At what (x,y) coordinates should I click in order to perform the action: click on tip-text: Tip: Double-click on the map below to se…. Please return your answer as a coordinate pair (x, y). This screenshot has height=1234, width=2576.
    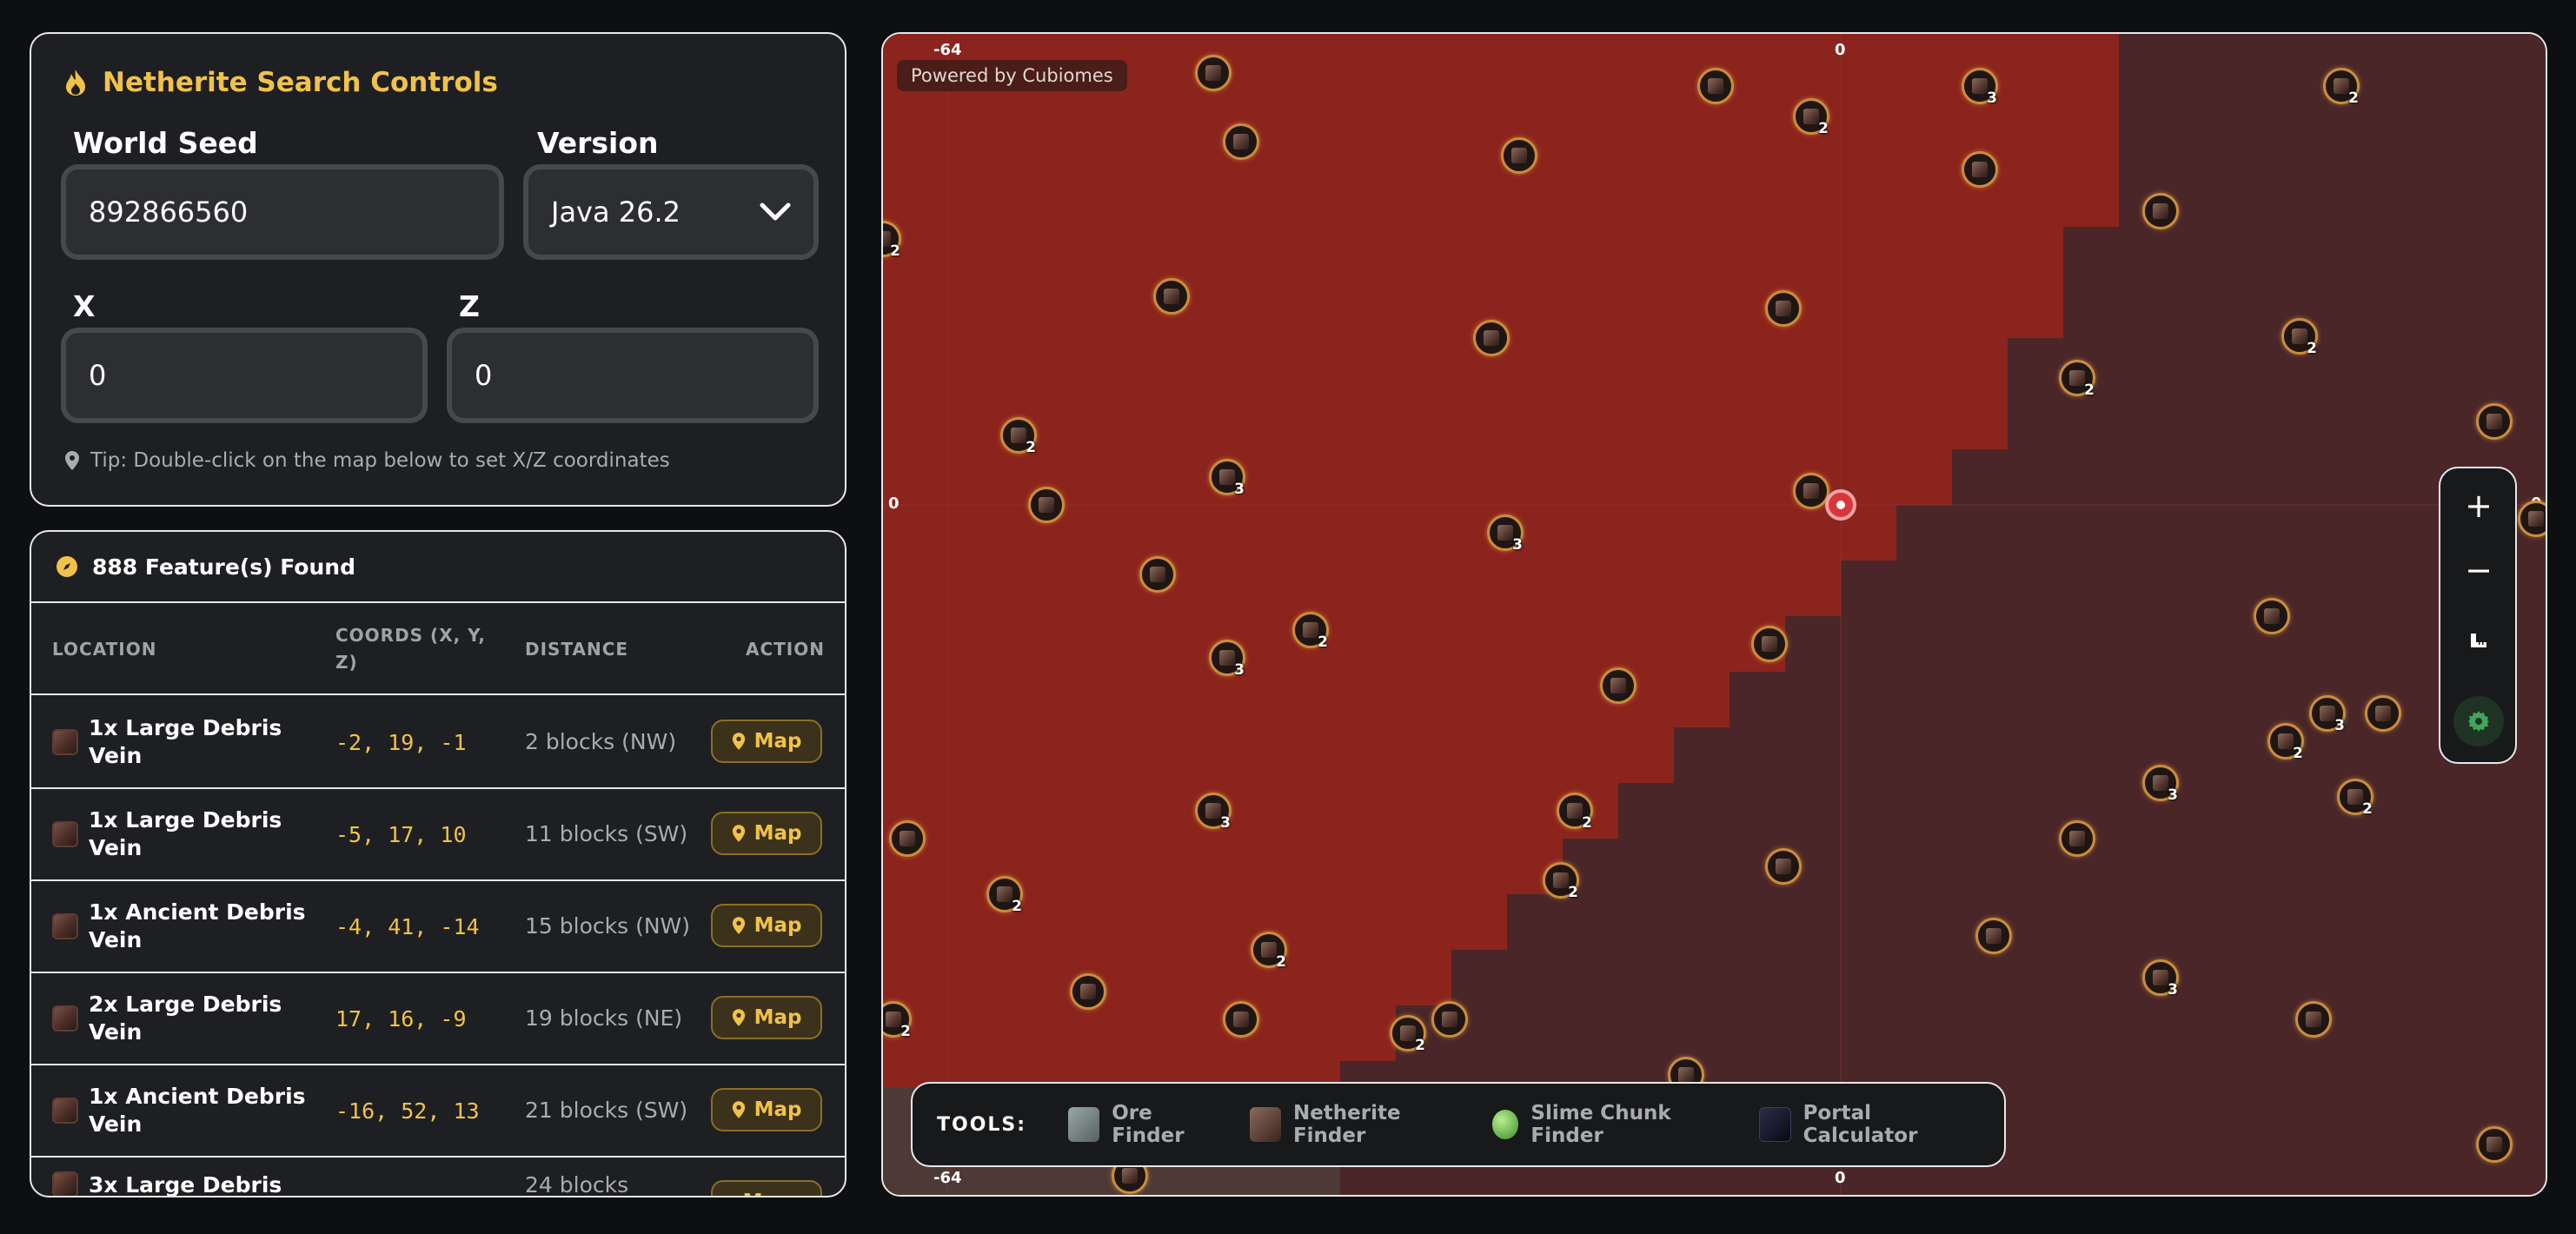
    Looking at the image, I should click on (380, 460).